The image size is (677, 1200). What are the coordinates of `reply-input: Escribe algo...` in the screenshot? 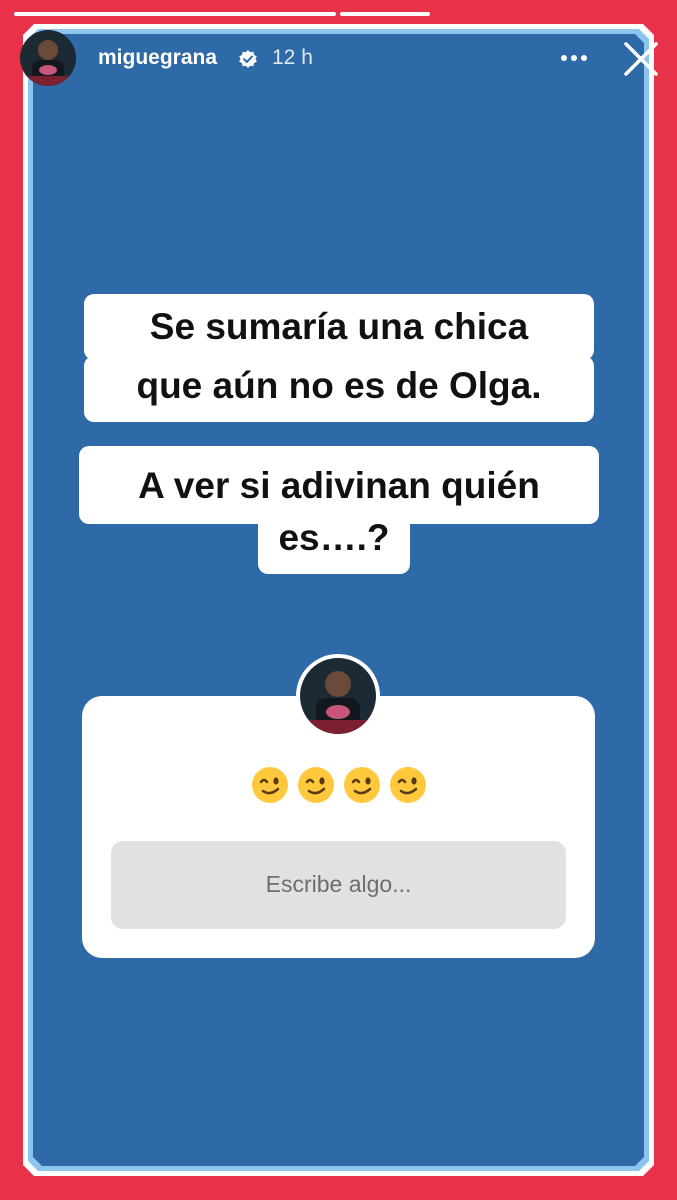 It's located at (338, 885).